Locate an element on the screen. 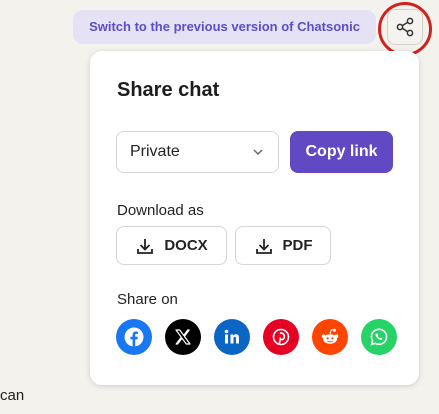  download-docx-button: DOCX is located at coordinates (171, 245).